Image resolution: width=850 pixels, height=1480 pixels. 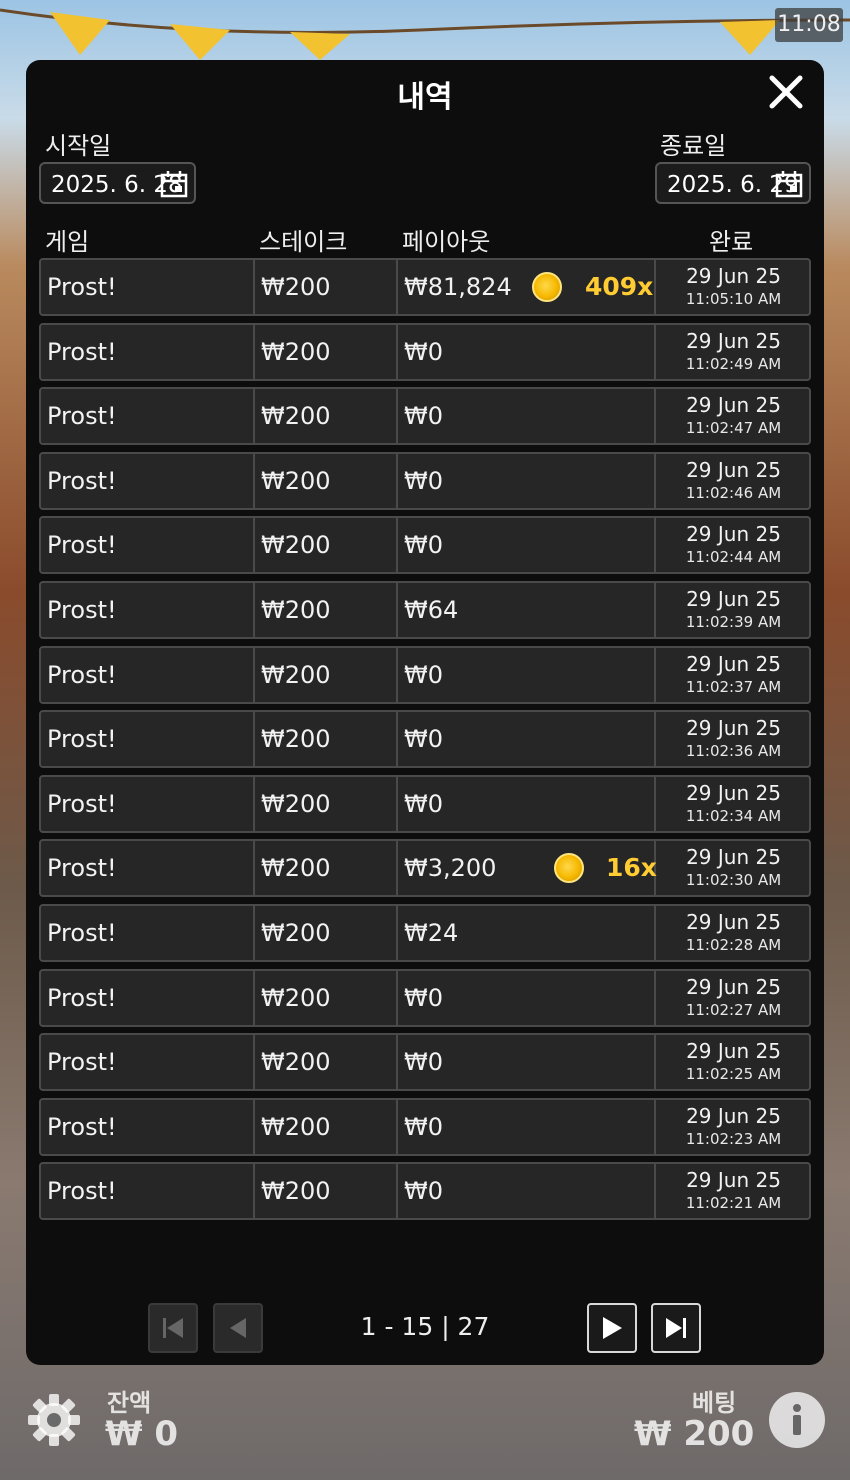 What do you see at coordinates (733, 751) in the screenshot?
I see `completed-time: 11:02:36 AM` at bounding box center [733, 751].